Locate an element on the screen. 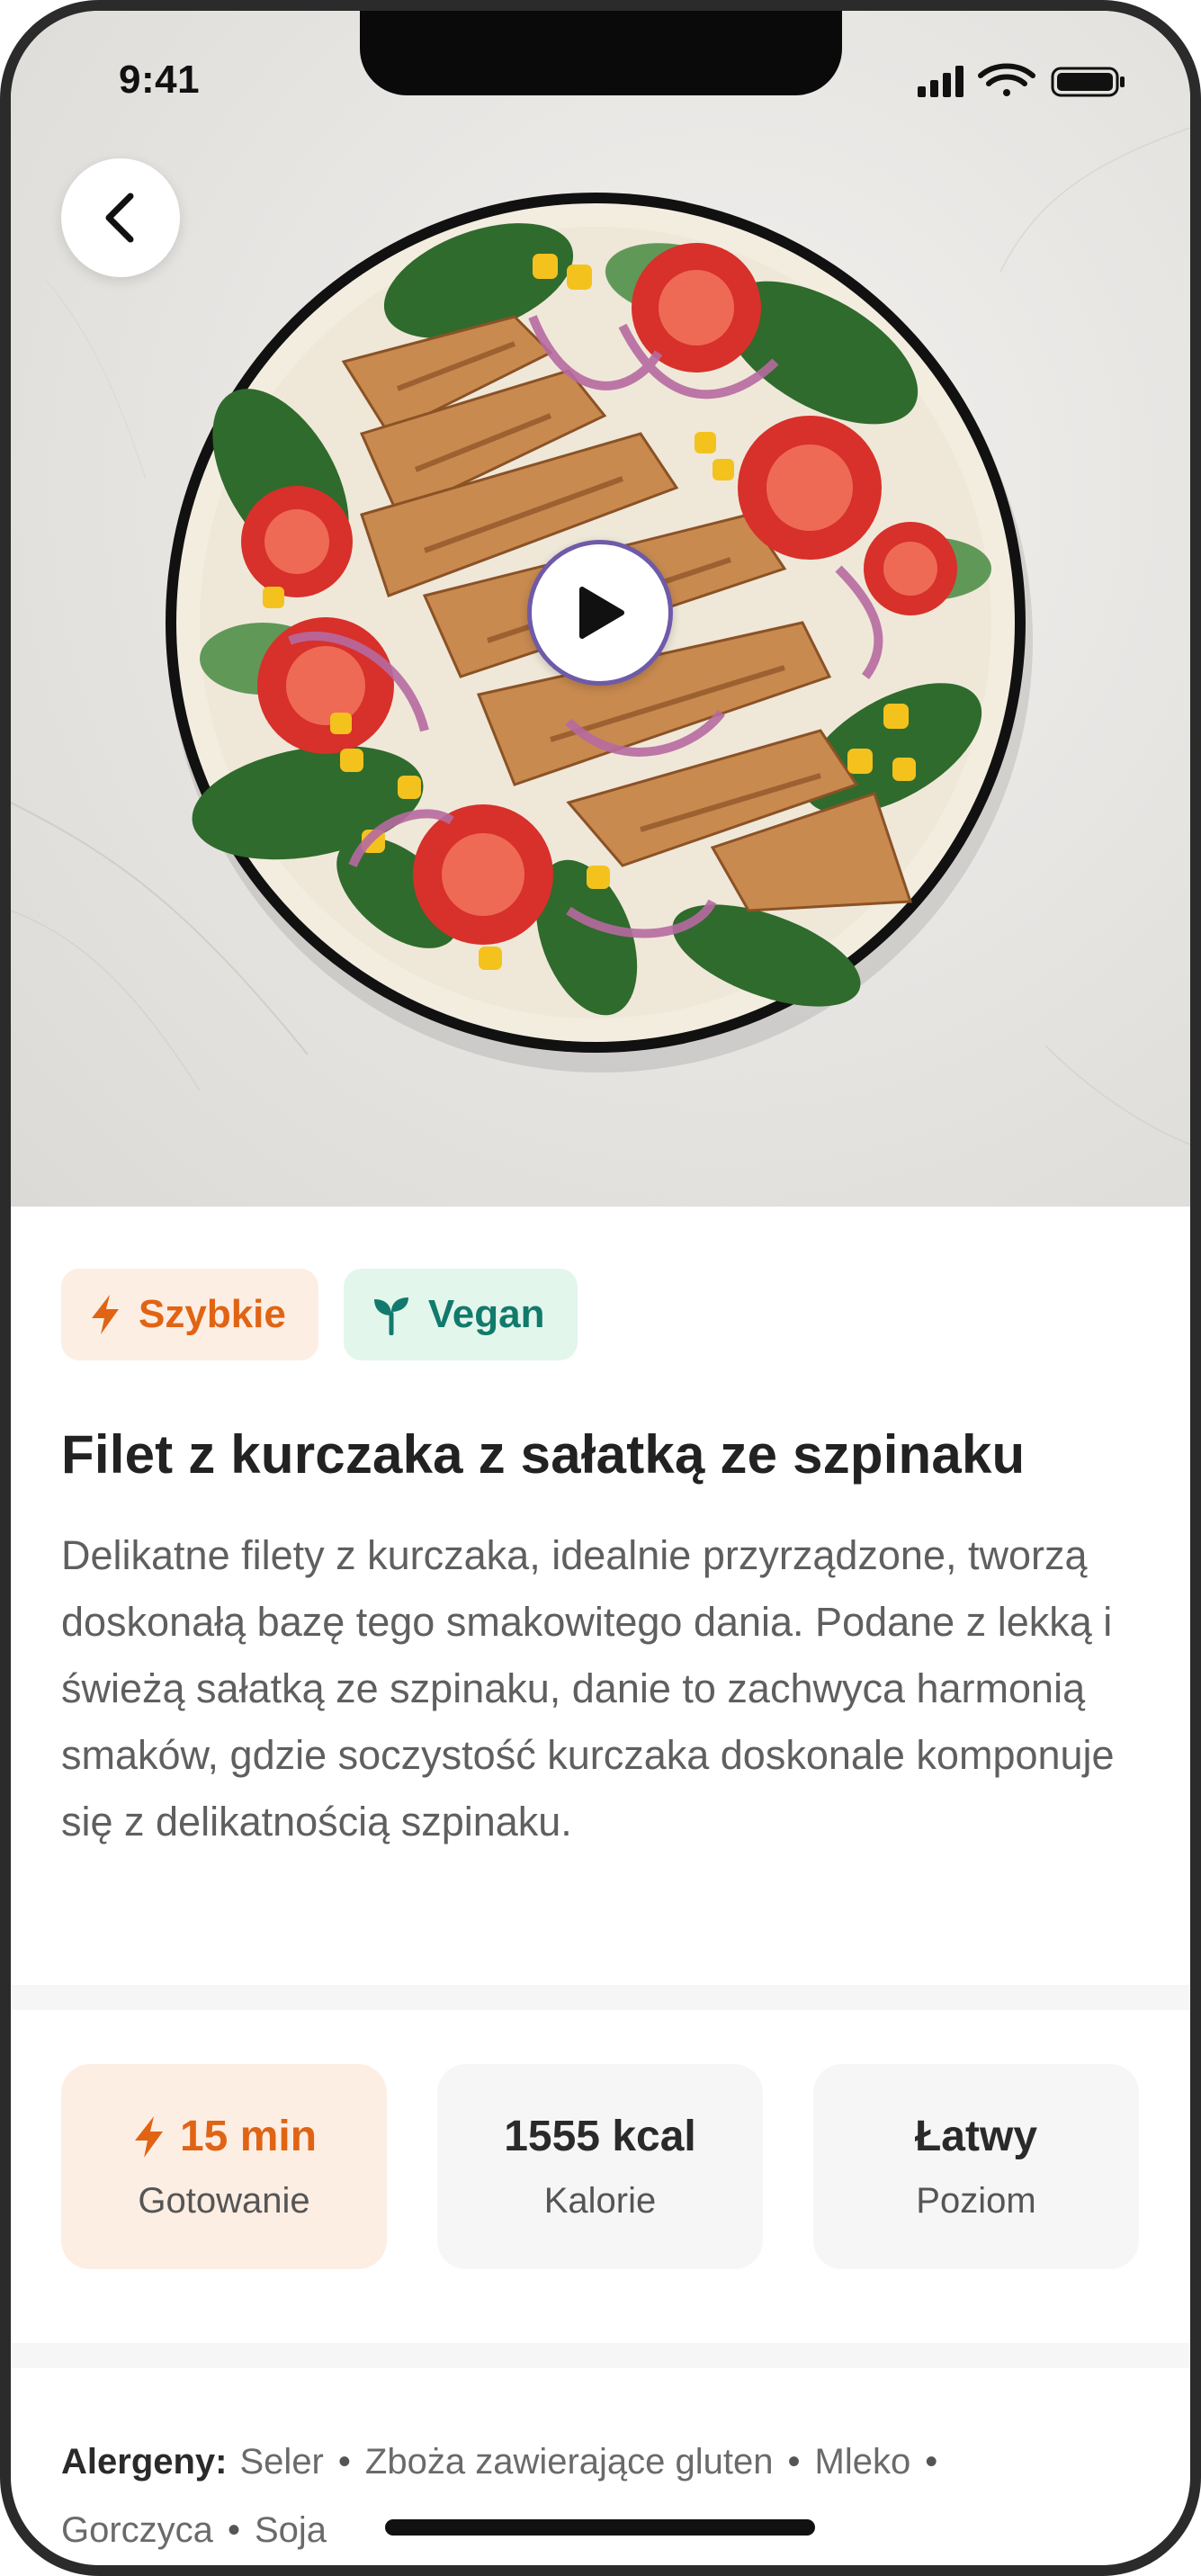  stat-value: 1555 kcal is located at coordinates (600, 2136).